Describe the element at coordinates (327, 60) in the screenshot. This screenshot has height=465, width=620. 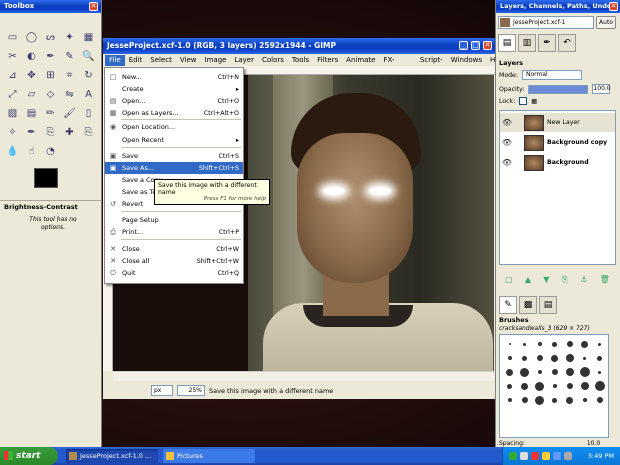
I see `menu-filters: Filters` at that location.